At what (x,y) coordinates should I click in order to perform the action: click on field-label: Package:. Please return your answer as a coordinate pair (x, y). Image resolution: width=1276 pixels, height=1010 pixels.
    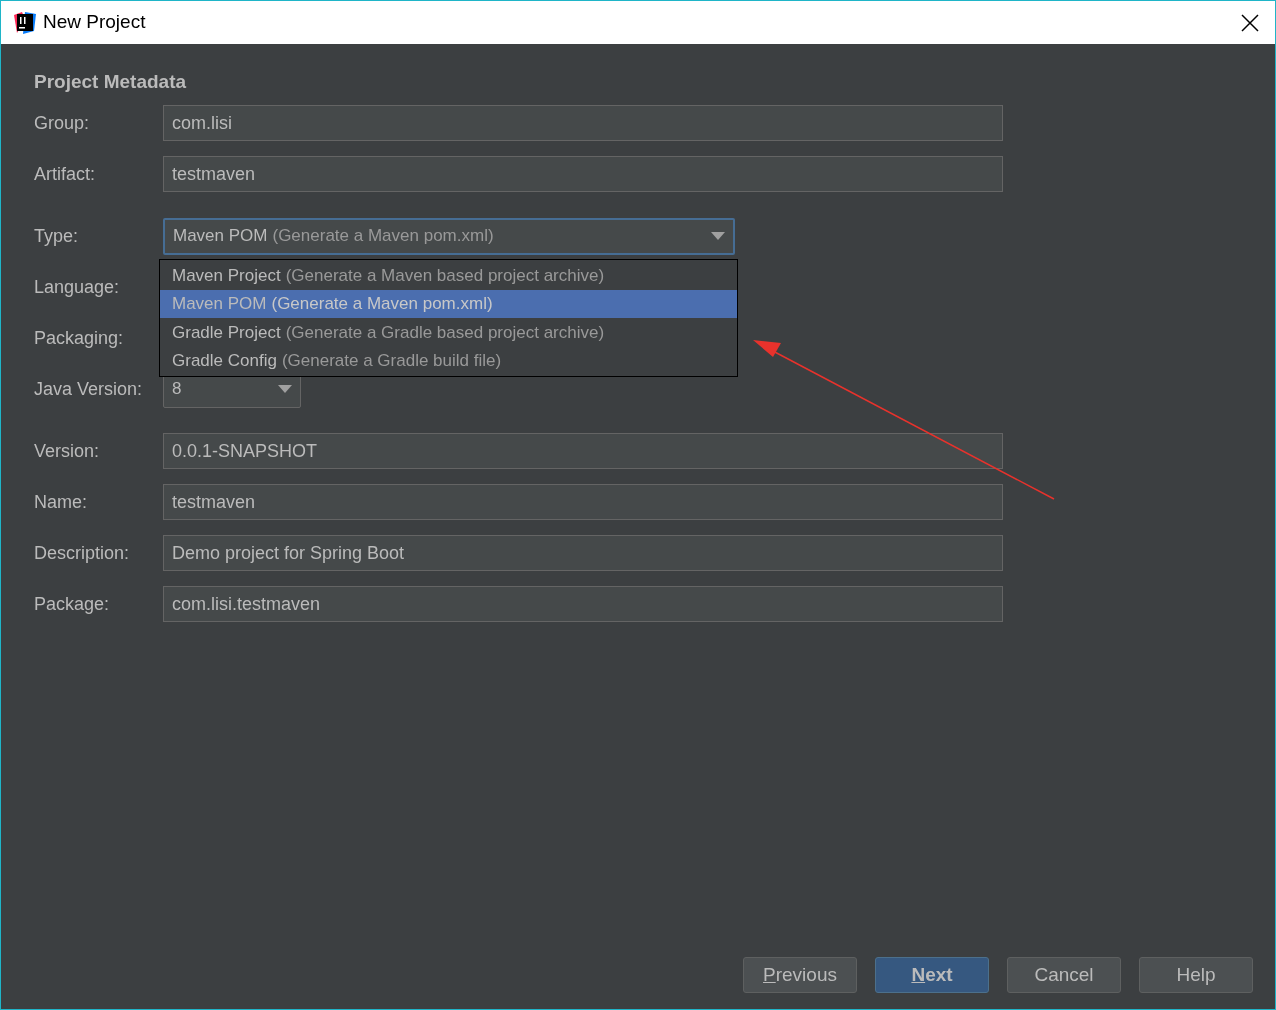
    Looking at the image, I should click on (72, 604).